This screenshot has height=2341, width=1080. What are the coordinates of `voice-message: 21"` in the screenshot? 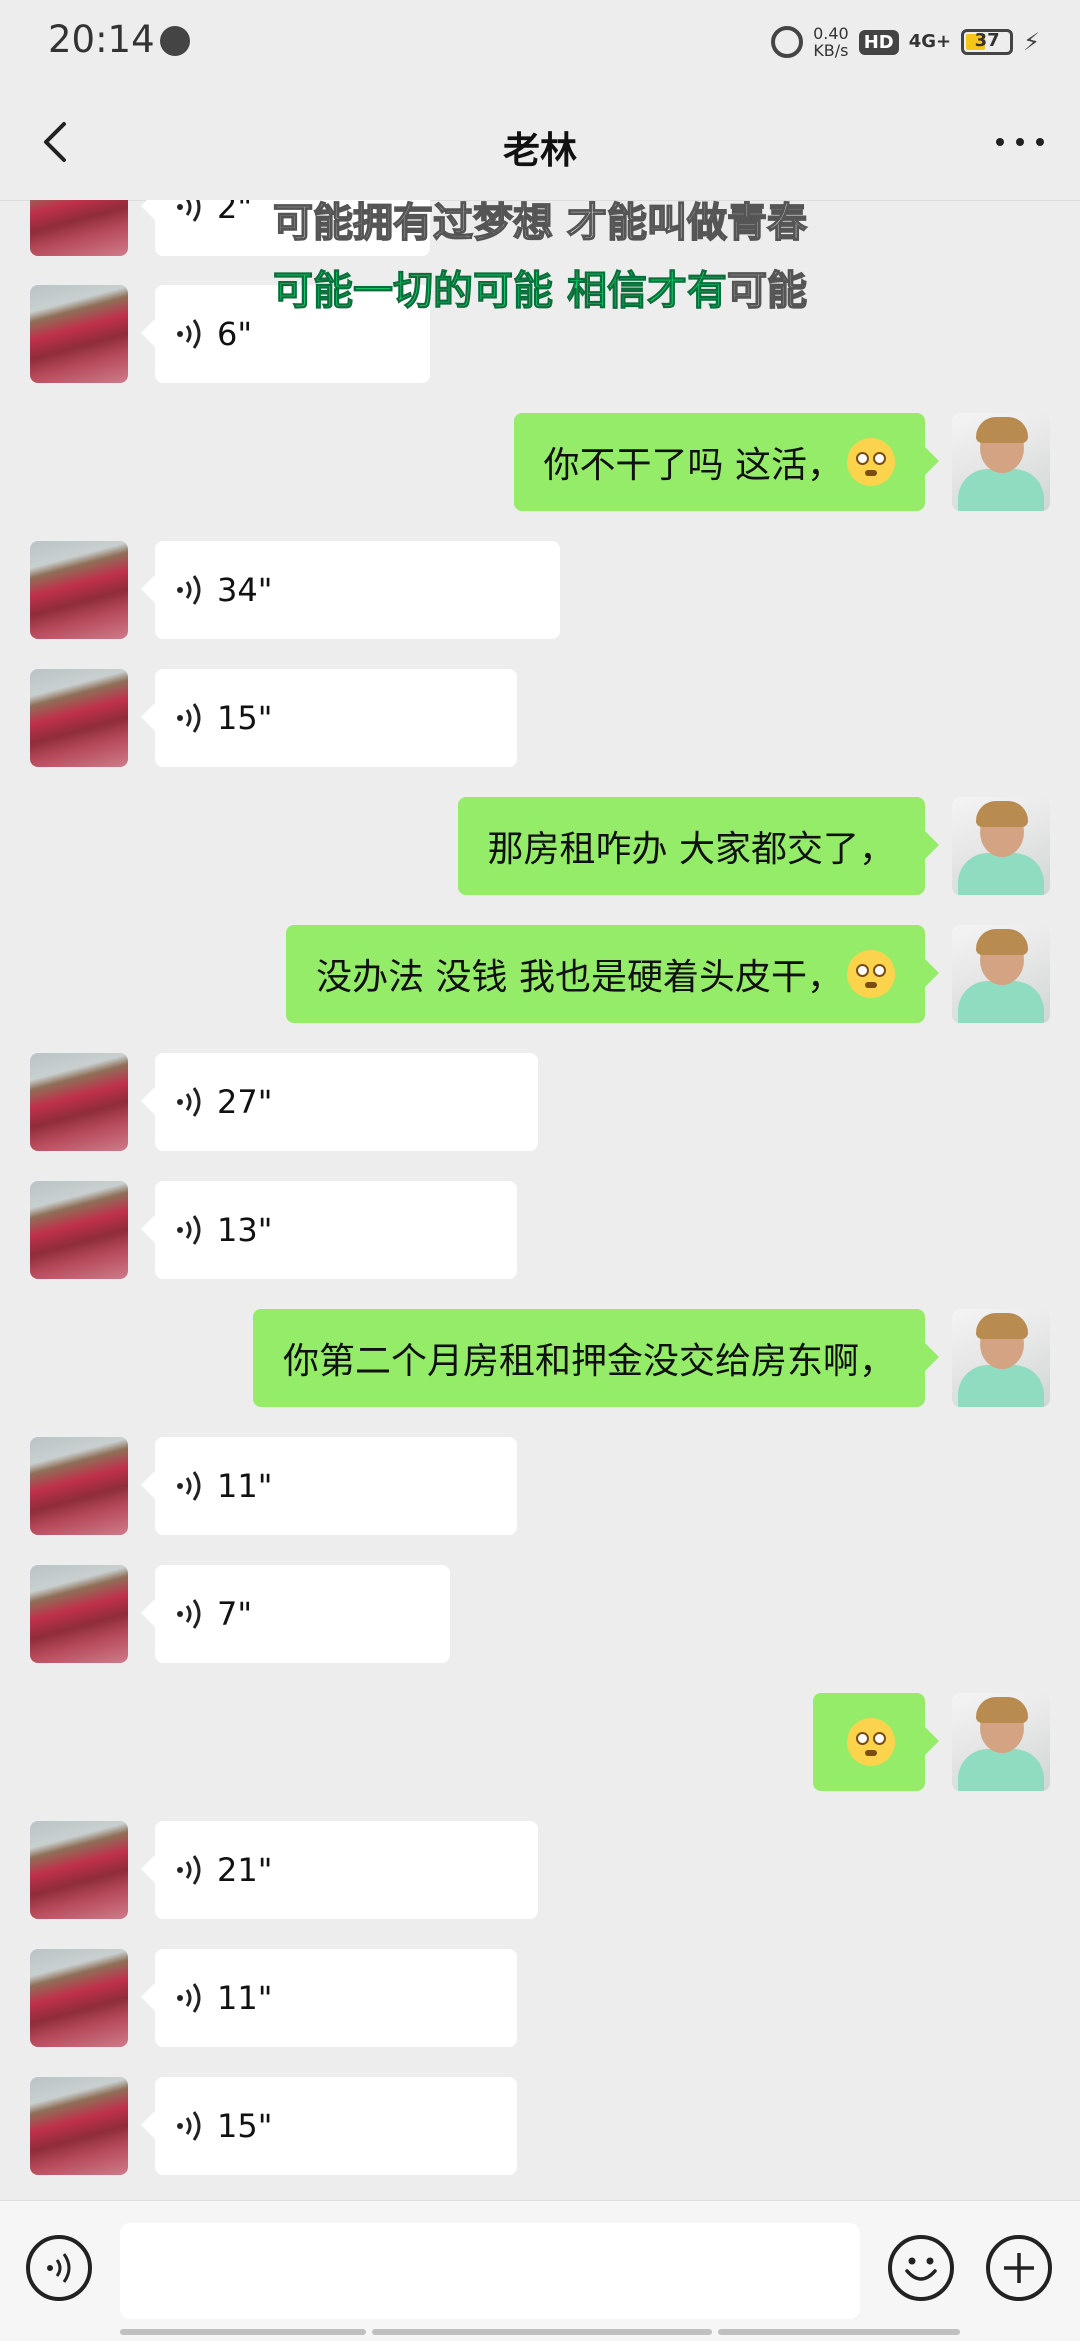 It's located at (339, 1870).